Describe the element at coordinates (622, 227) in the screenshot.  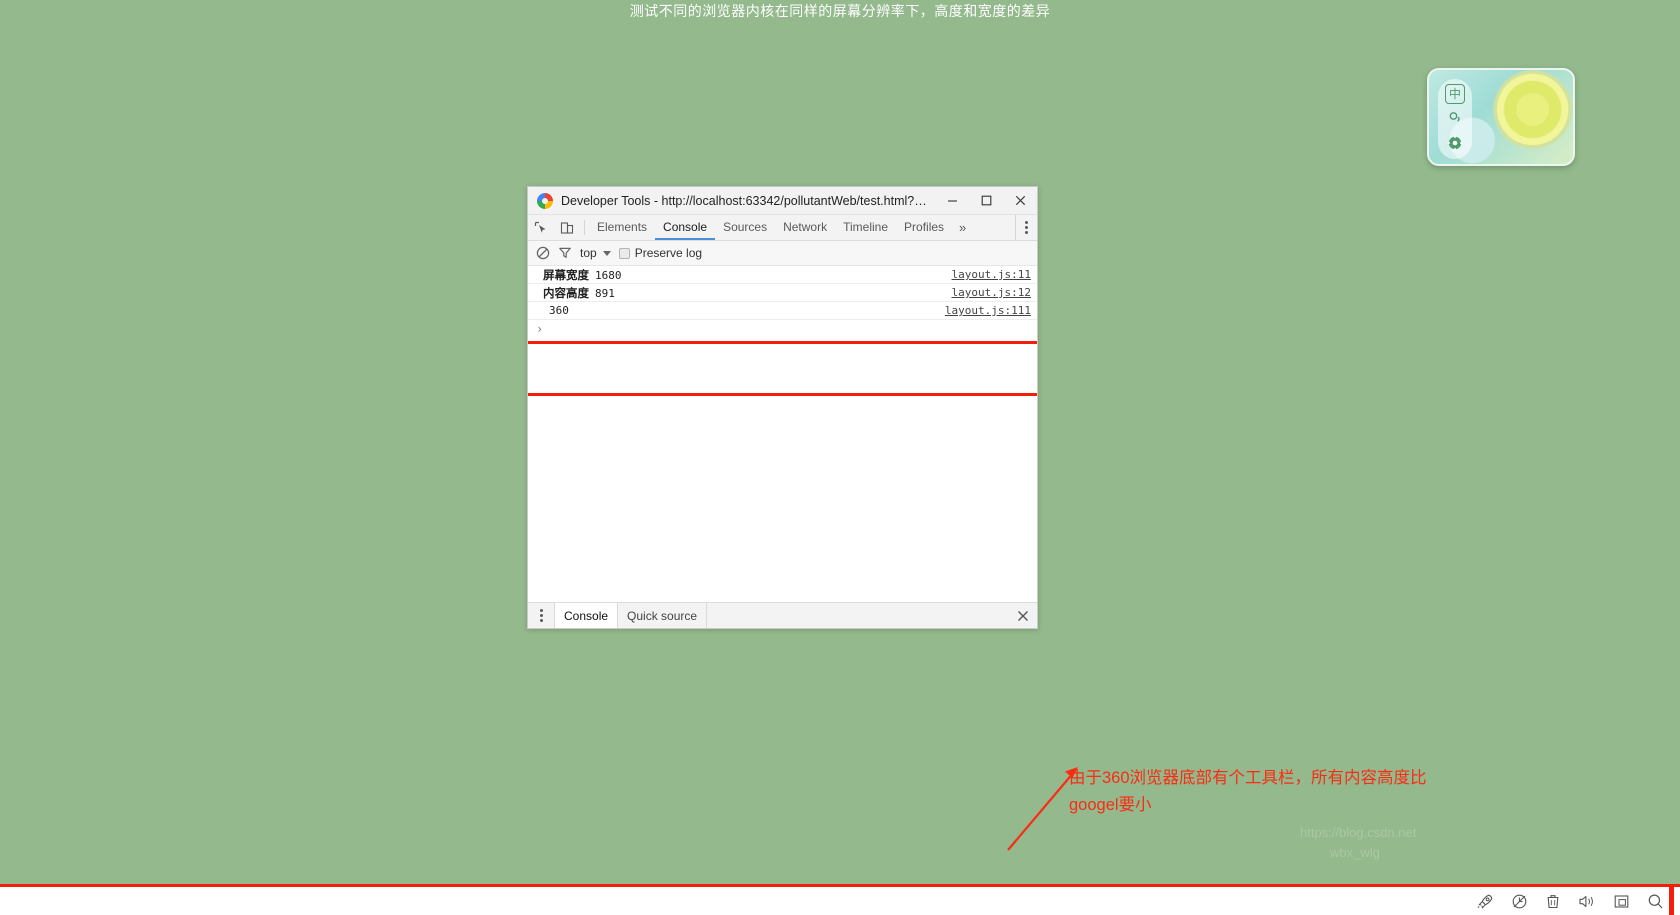
I see `tab-elements: Elements` at that location.